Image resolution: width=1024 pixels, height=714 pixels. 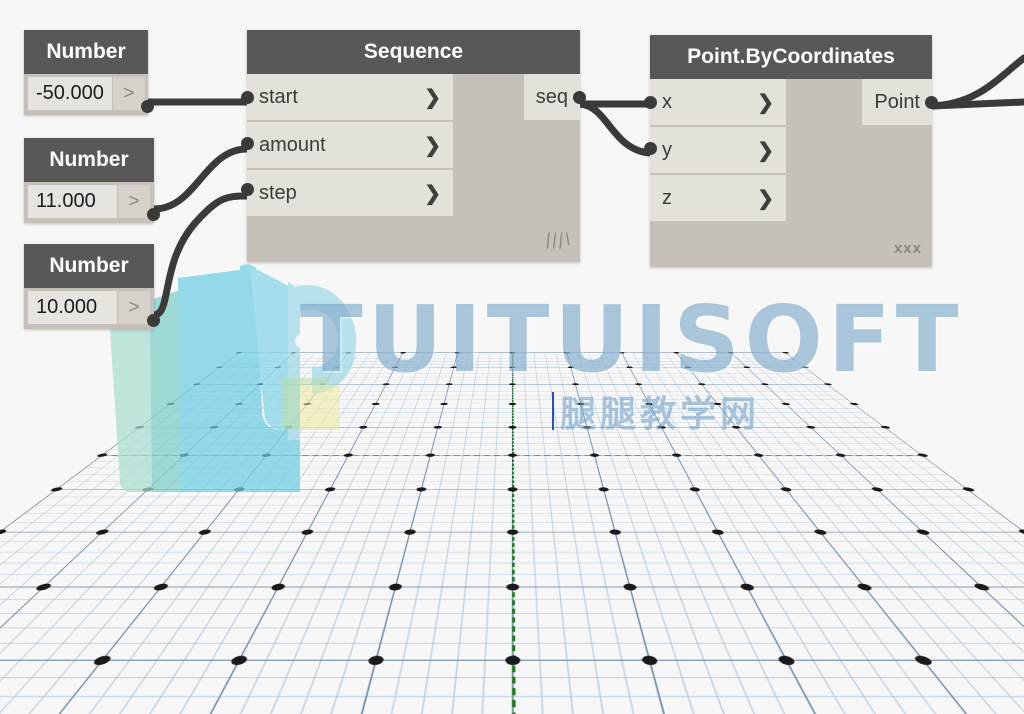 I want to click on node-body: x ❯ y ❯ z ❯ Point xxx, so click(x=791, y=170).